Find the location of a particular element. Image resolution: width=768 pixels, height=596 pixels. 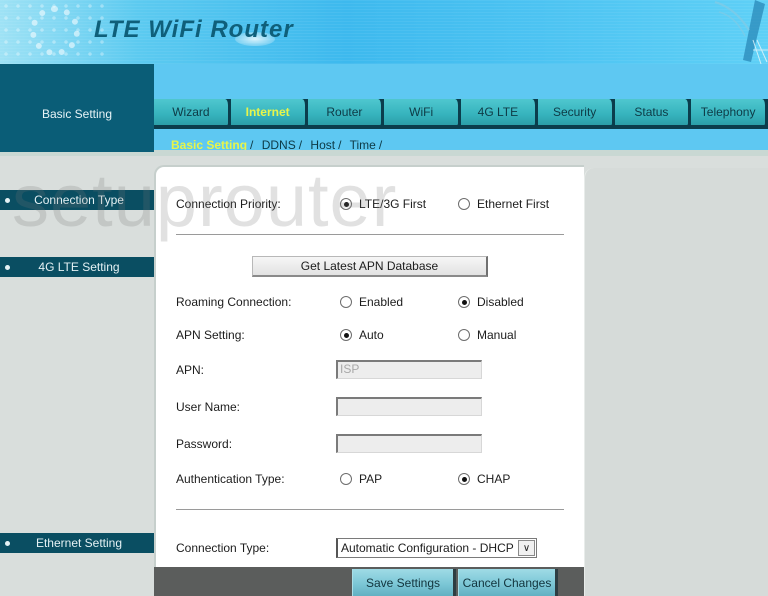

radio-auth-chap: CHAP is located at coordinates (484, 479).